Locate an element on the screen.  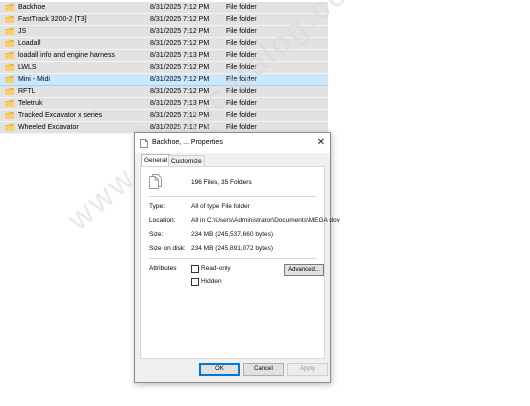
size-label: Size: is located at coordinates (156, 234).